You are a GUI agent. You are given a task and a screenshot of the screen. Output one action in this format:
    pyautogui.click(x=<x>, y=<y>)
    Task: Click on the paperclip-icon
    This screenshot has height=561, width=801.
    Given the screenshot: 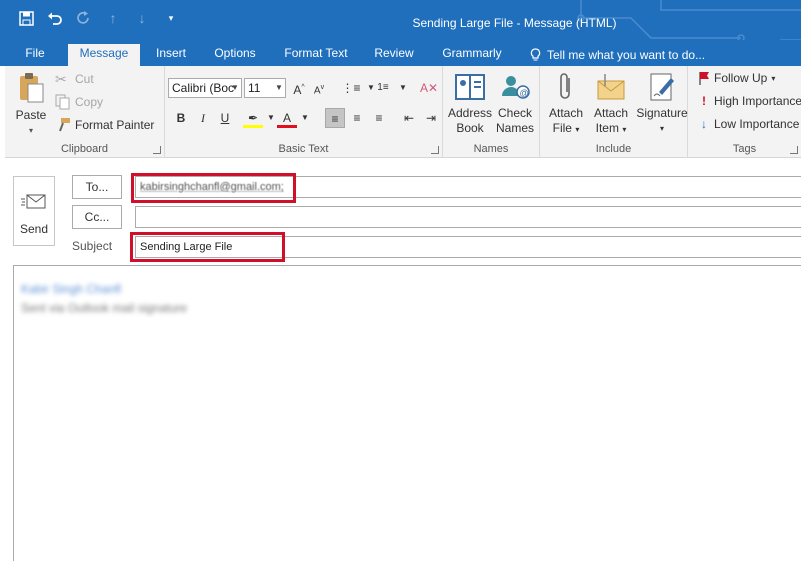 What is the action you would take?
    pyautogui.click(x=565, y=86)
    